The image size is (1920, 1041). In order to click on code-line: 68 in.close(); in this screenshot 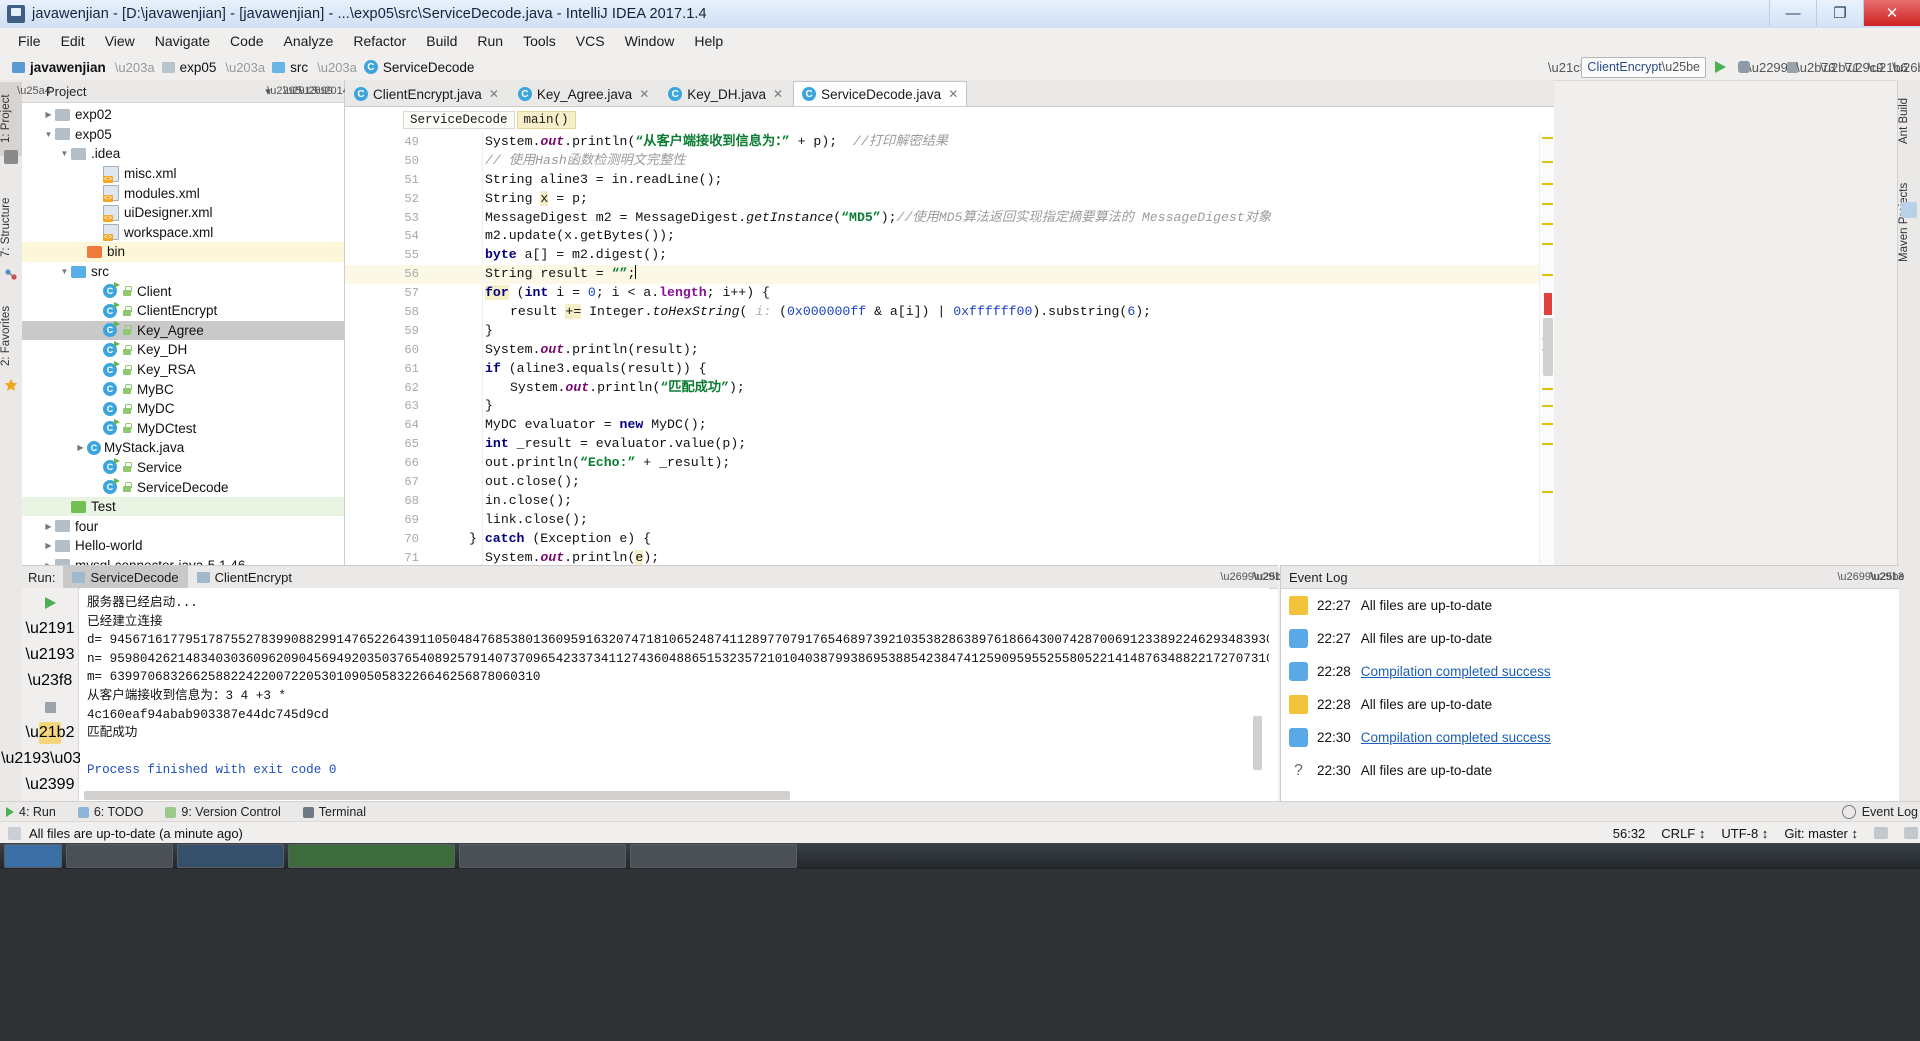, I will do `click(949, 501)`.